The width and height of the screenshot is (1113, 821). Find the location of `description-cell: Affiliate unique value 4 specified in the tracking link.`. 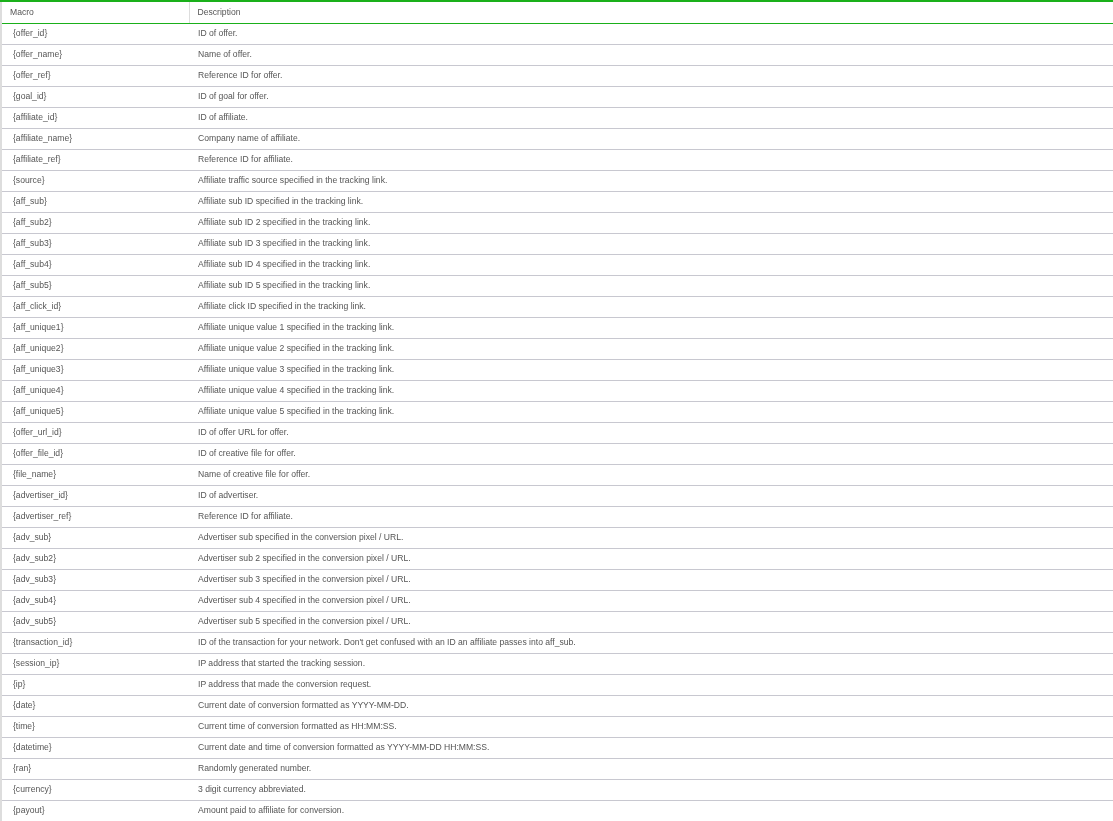

description-cell: Affiliate unique value 4 specified in the tracking link. is located at coordinates (651, 390).